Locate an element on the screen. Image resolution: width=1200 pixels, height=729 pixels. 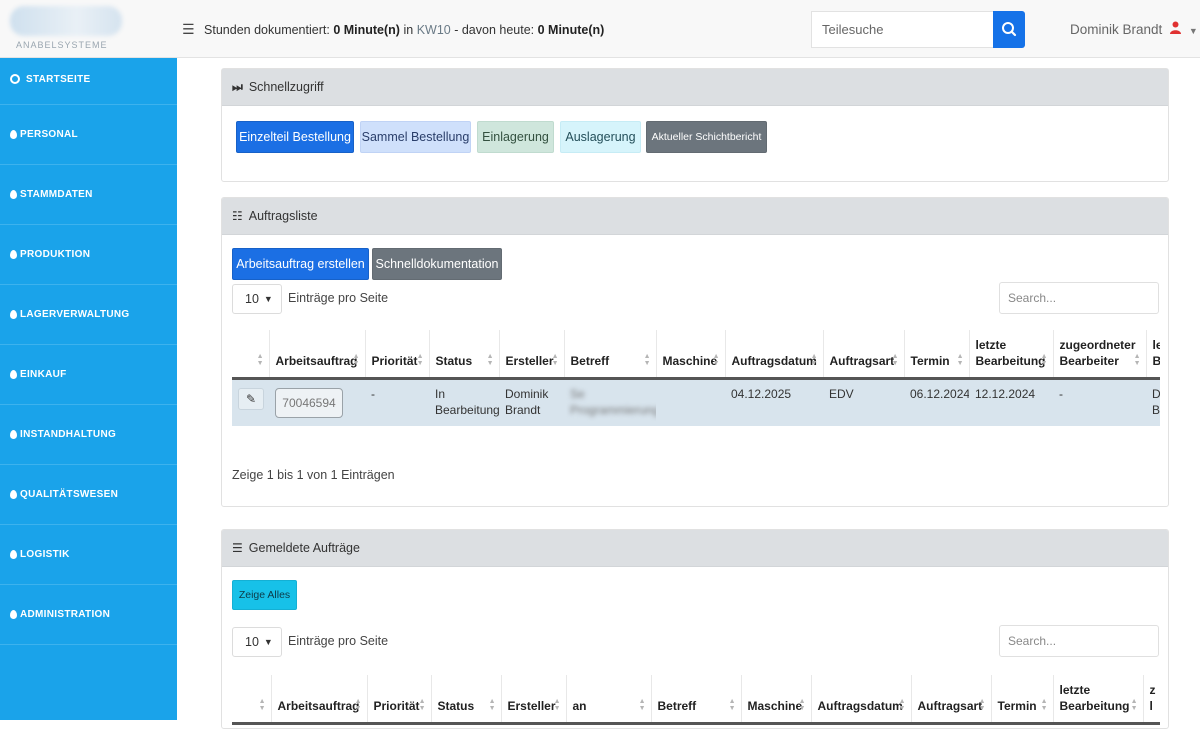
column-header-assignee: zugeordneter Bearbeiter ▲ ▼ is located at coordinates (1099, 355).